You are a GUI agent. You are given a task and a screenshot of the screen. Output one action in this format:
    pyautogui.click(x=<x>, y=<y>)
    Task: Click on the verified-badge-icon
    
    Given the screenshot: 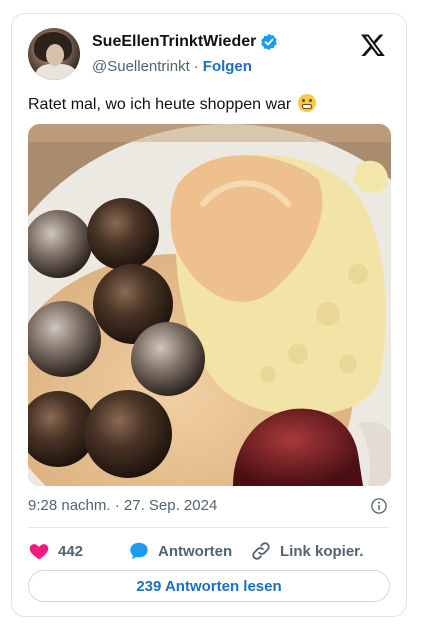 What is the action you would take?
    pyautogui.click(x=269, y=42)
    